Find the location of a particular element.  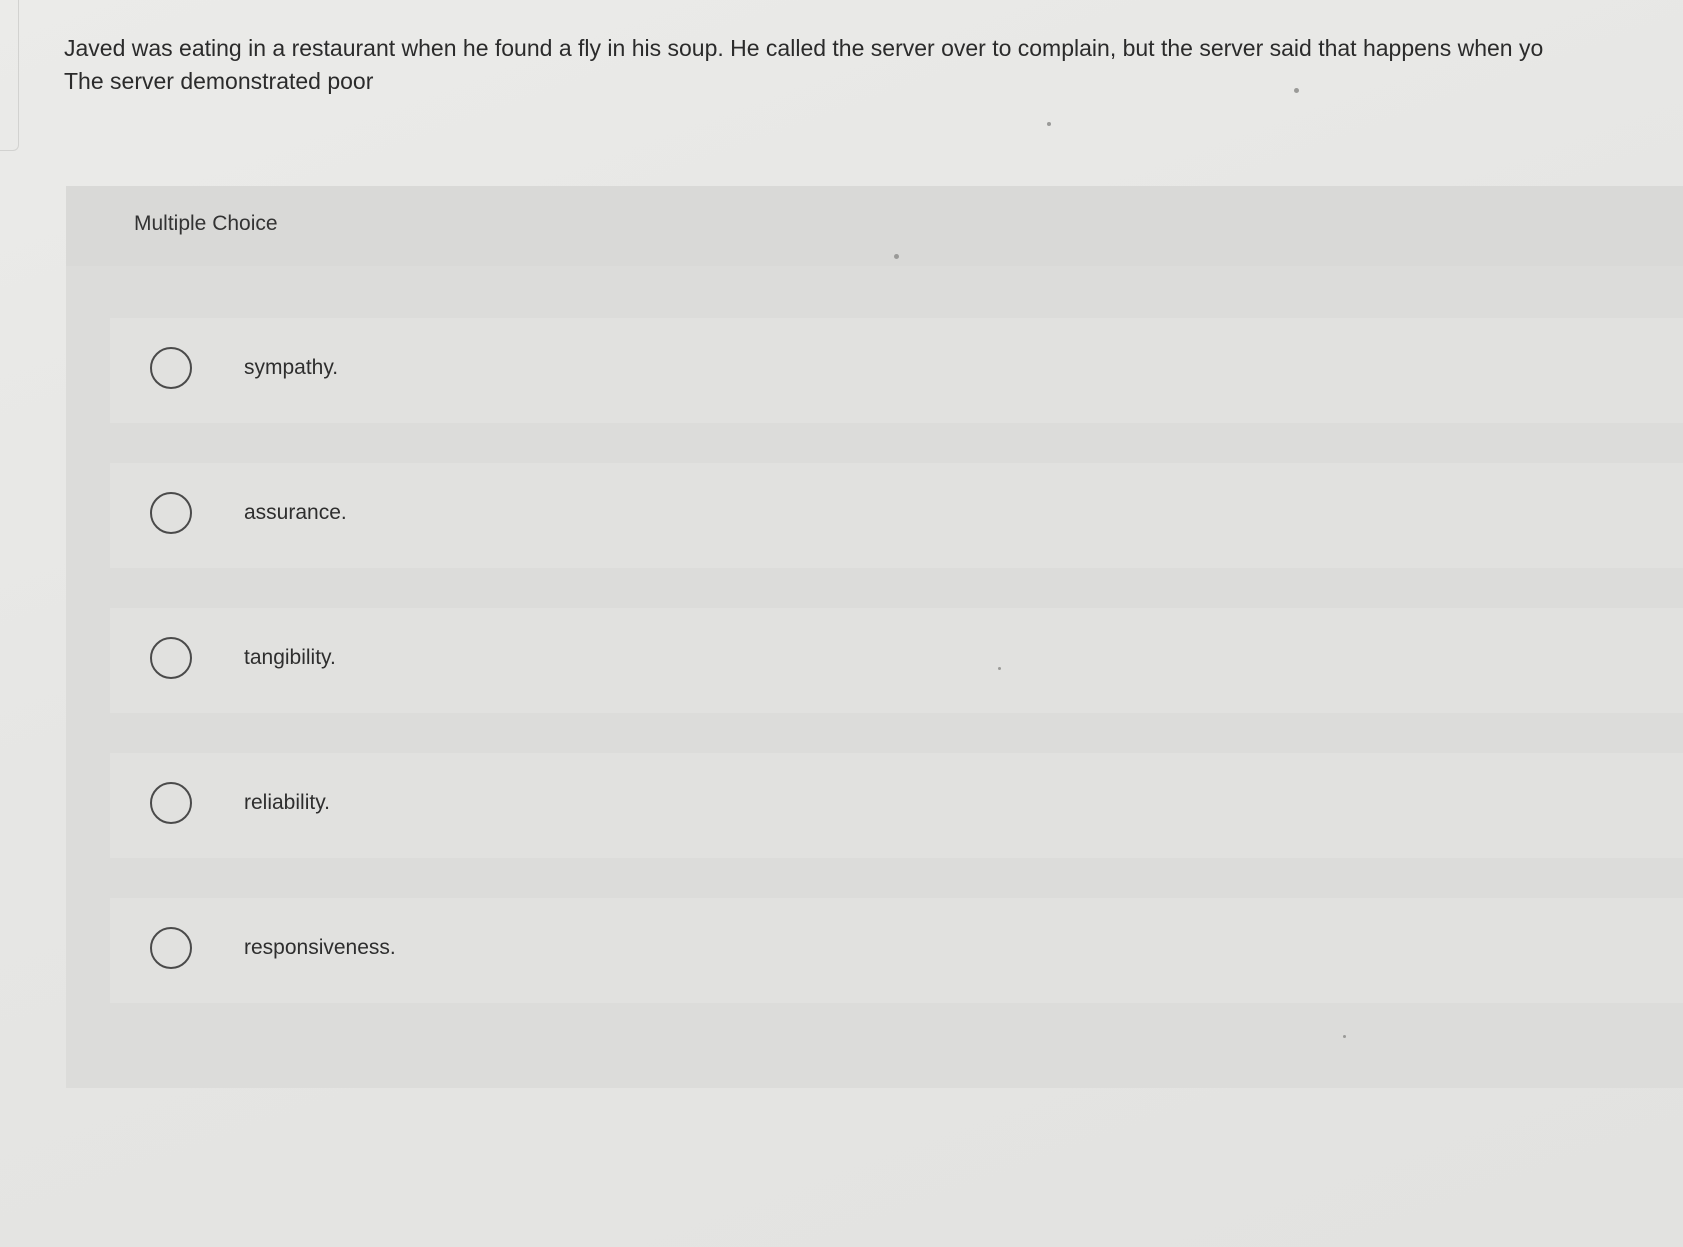

panel-header: Multiple Choice is located at coordinates (874, 226).